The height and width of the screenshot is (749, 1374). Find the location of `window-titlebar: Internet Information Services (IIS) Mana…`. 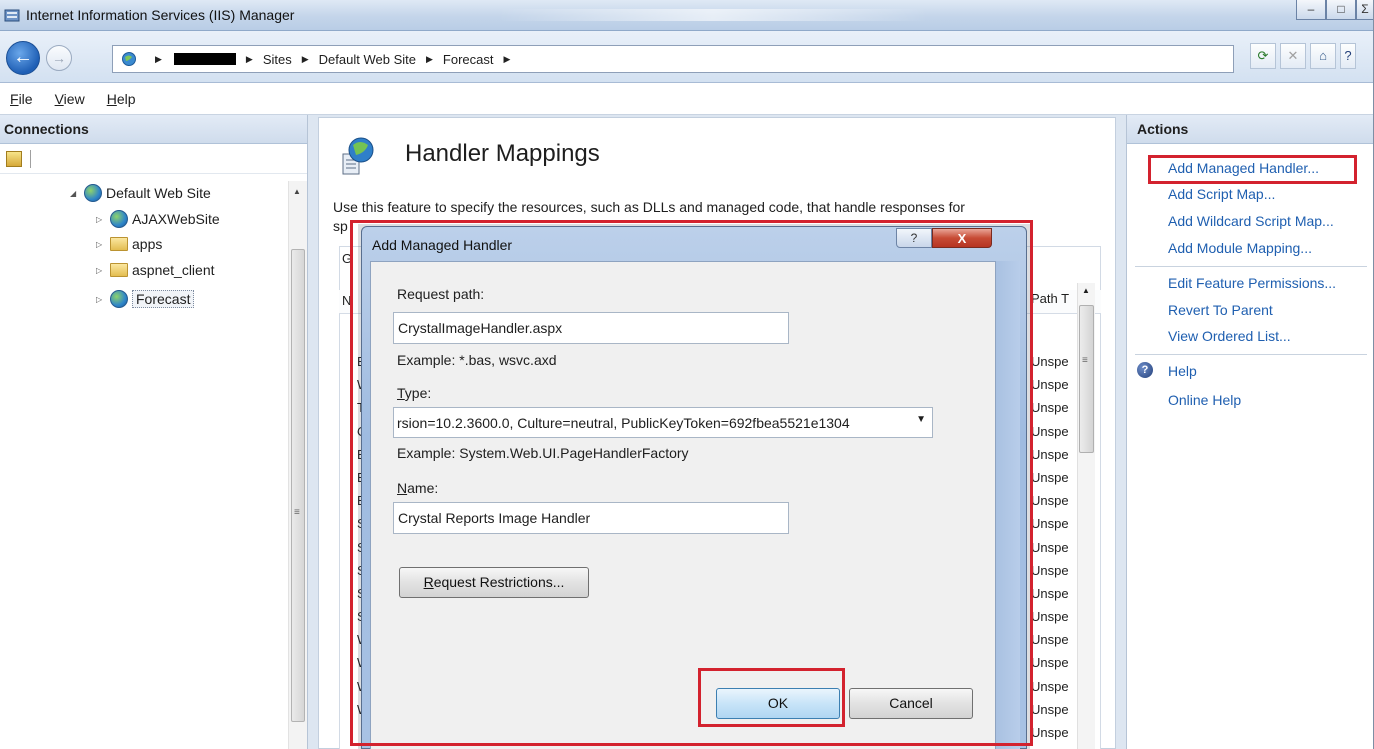

window-titlebar: Internet Information Services (IIS) Mana… is located at coordinates (687, 15).